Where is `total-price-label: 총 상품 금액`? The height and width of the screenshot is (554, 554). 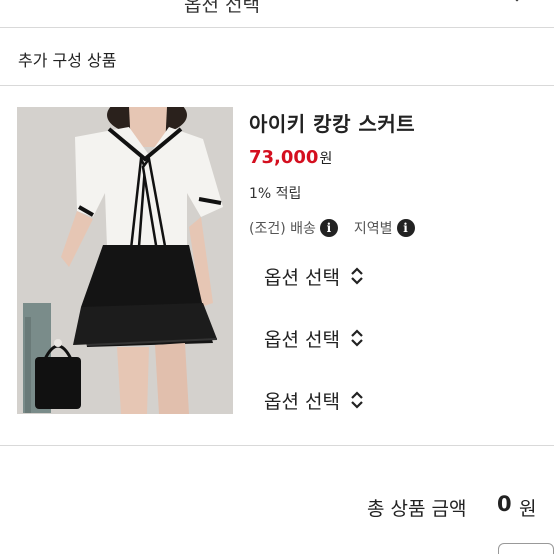 total-price-label: 총 상품 금액 is located at coordinates (417, 509).